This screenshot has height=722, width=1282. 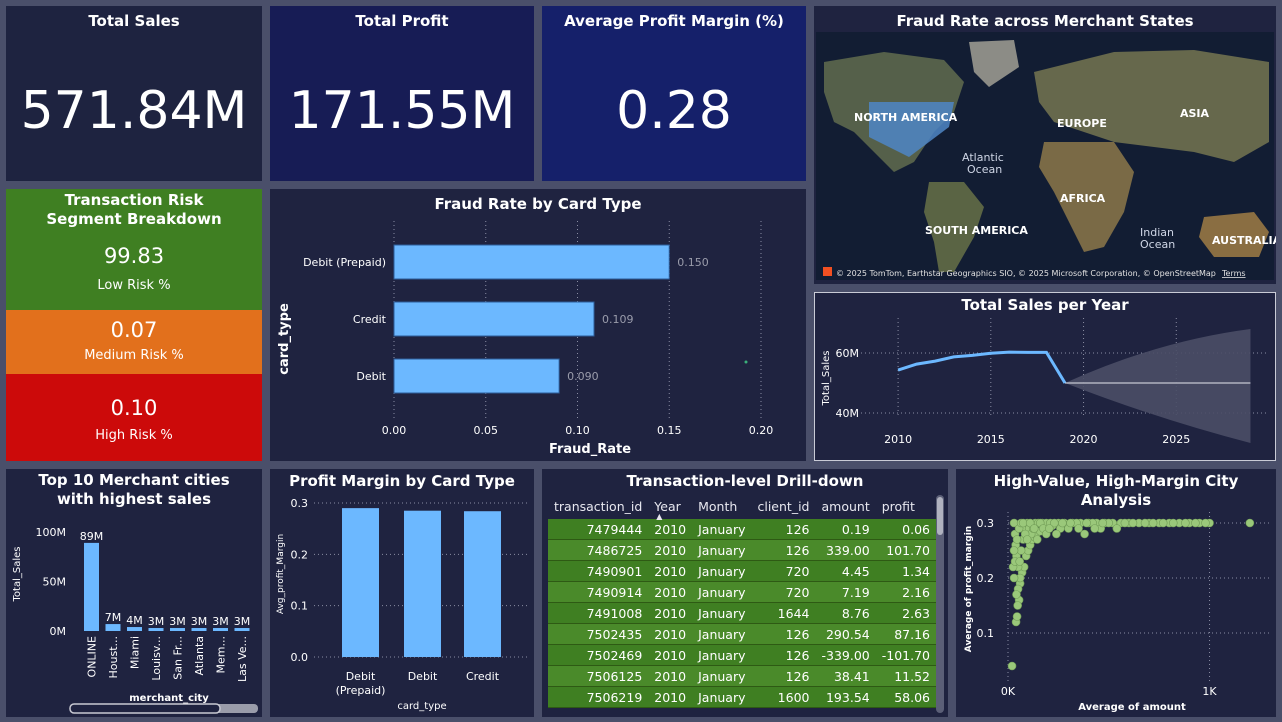 I want to click on risk-medium-segment: 0.07 Medium Risk %, so click(x=134, y=342).